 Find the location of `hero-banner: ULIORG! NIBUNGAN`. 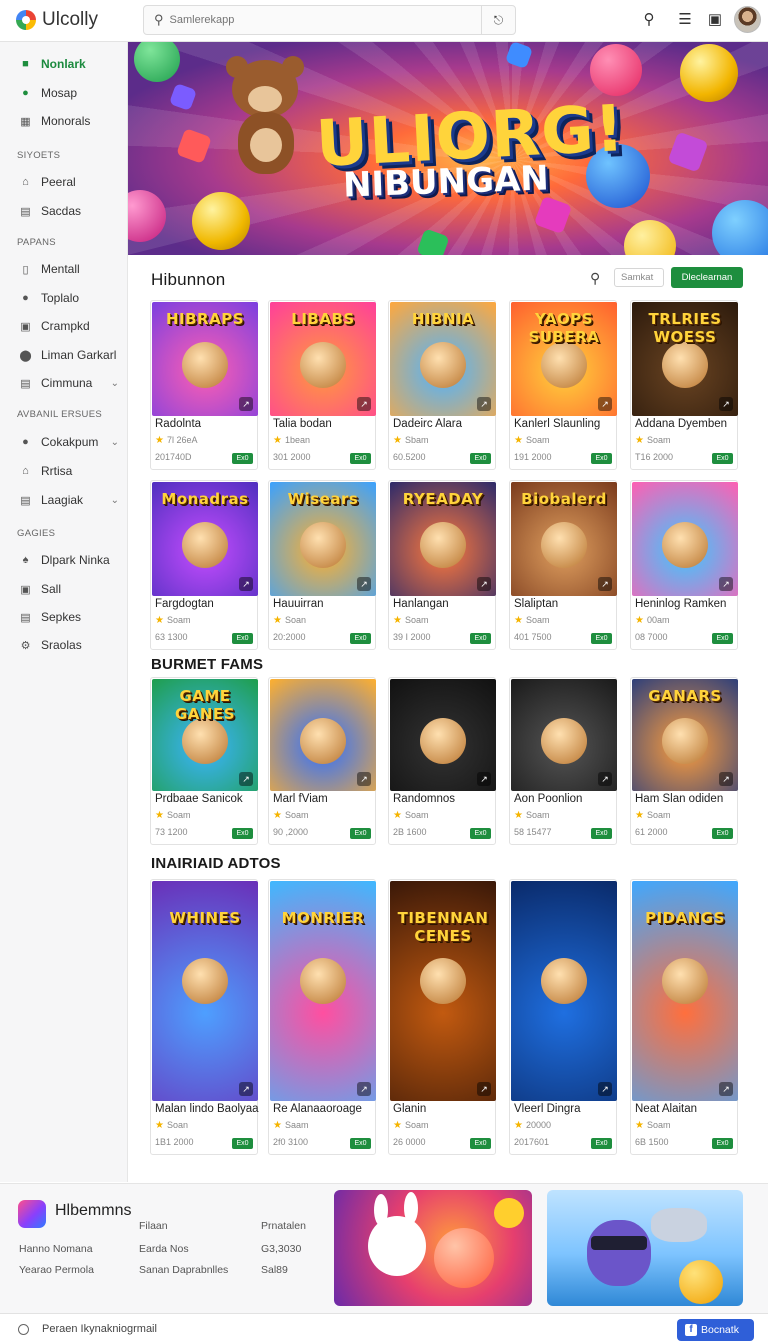

hero-banner: ULIORG! NIBUNGAN is located at coordinates (448, 148).